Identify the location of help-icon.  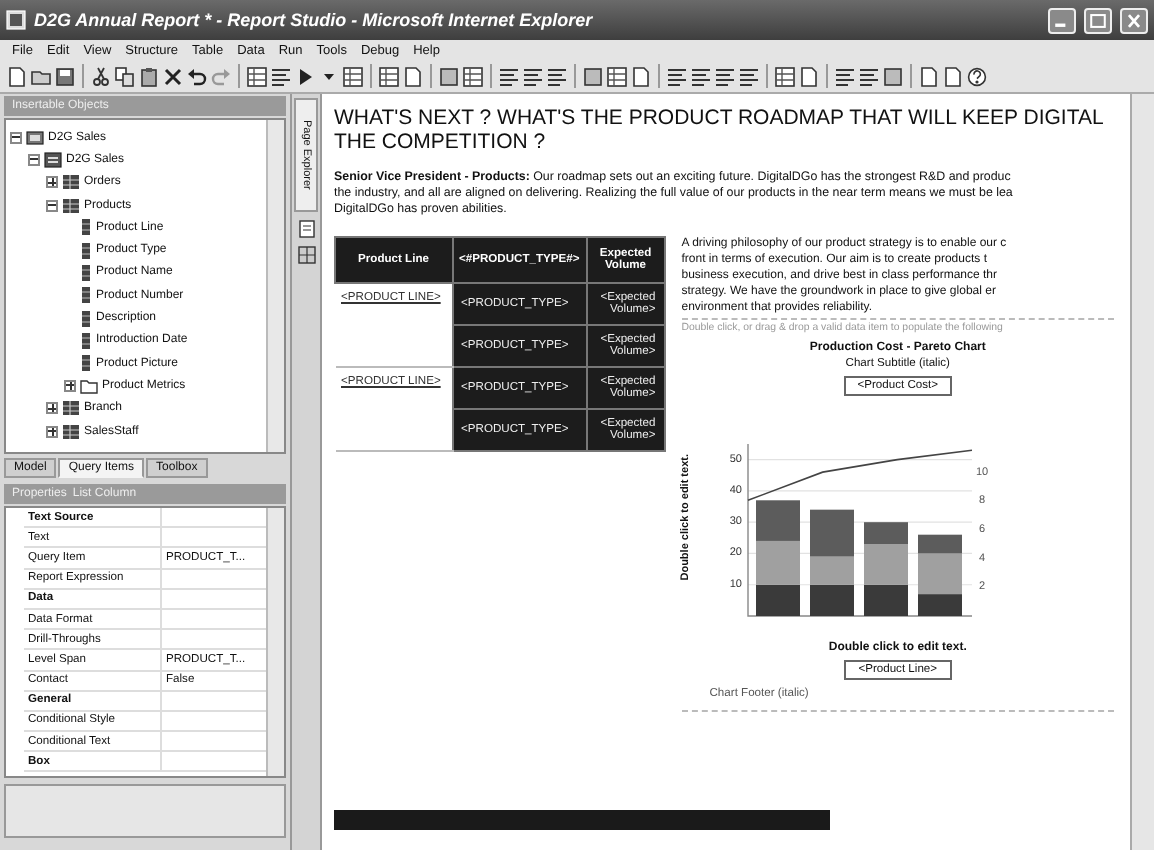
(977, 76).